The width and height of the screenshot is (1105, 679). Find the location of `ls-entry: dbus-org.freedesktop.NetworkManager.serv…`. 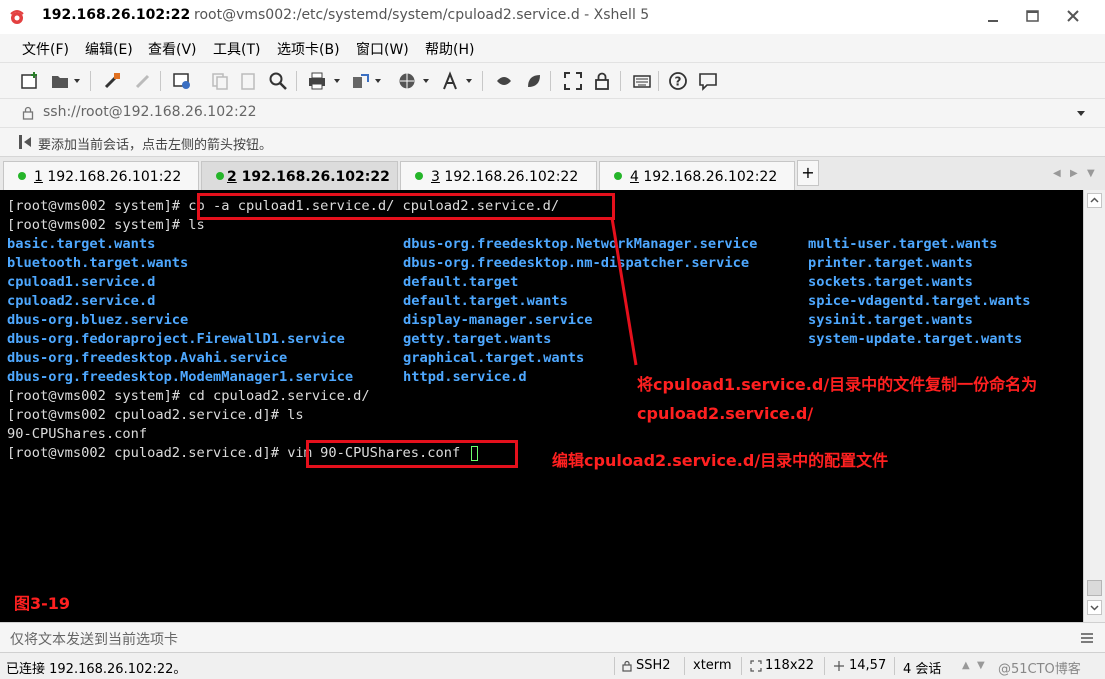

ls-entry: dbus-org.freedesktop.NetworkManager.serv… is located at coordinates (580, 244).